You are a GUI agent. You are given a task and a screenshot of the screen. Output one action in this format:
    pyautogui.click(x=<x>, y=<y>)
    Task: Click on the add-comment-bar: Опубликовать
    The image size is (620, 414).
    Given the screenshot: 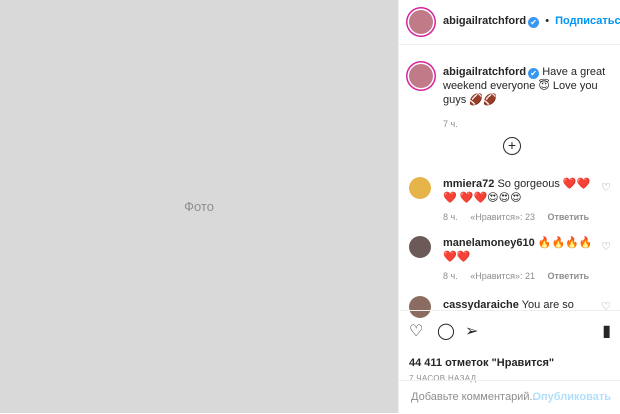 What is the action you would take?
    pyautogui.click(x=509, y=397)
    